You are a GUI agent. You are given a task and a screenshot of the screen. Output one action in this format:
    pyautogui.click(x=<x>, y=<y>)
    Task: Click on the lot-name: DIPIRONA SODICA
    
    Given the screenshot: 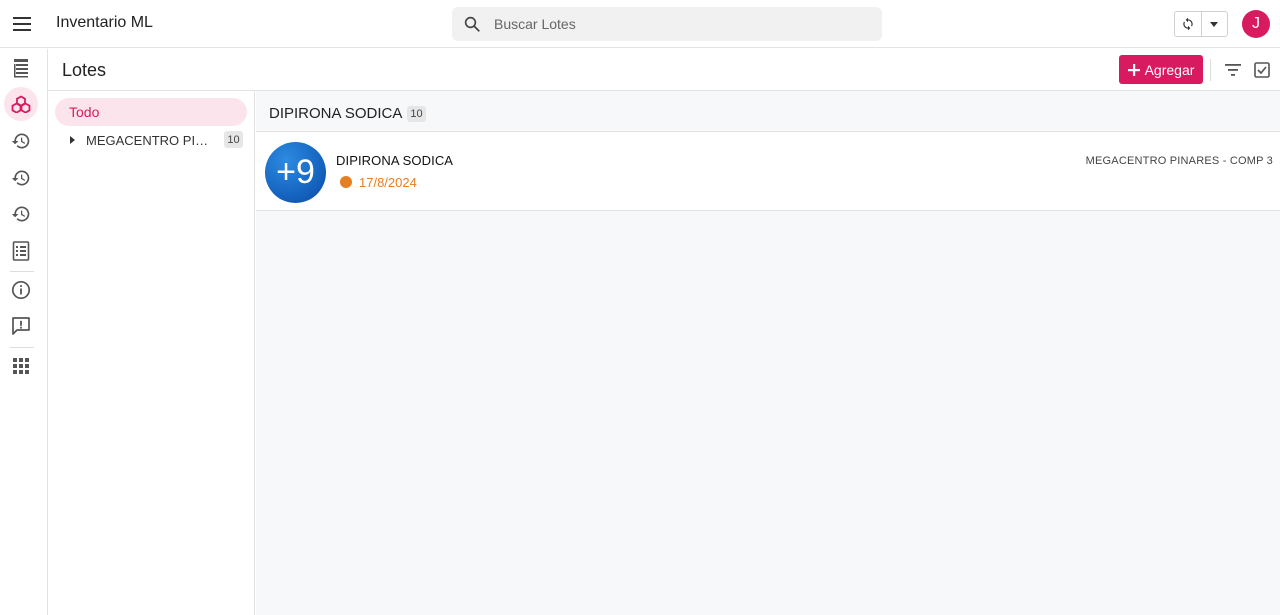 What is the action you would take?
    pyautogui.click(x=395, y=160)
    